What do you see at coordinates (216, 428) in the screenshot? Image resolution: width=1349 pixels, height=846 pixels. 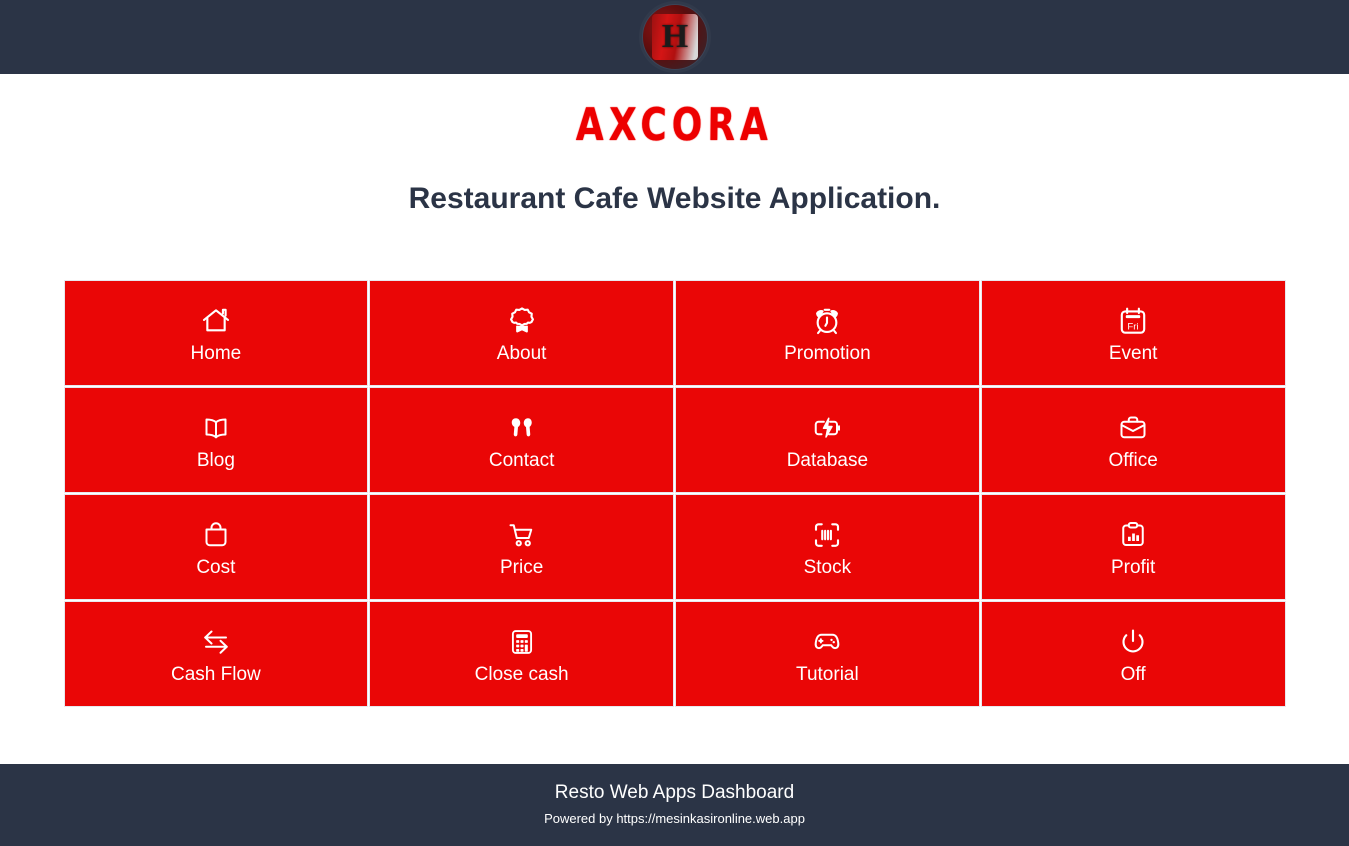 I see `open-book-icon` at bounding box center [216, 428].